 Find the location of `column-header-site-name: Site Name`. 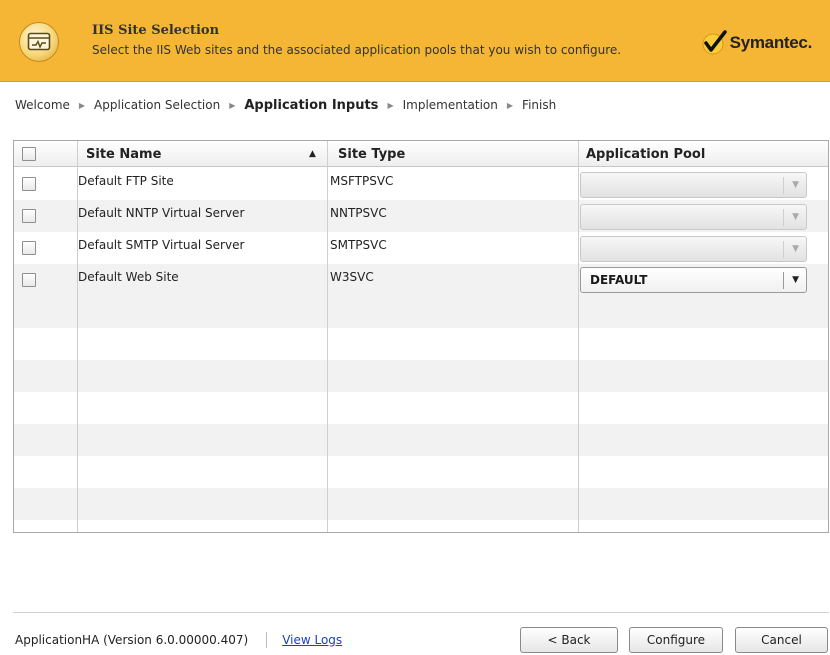

column-header-site-name: Site Name is located at coordinates (123, 154).